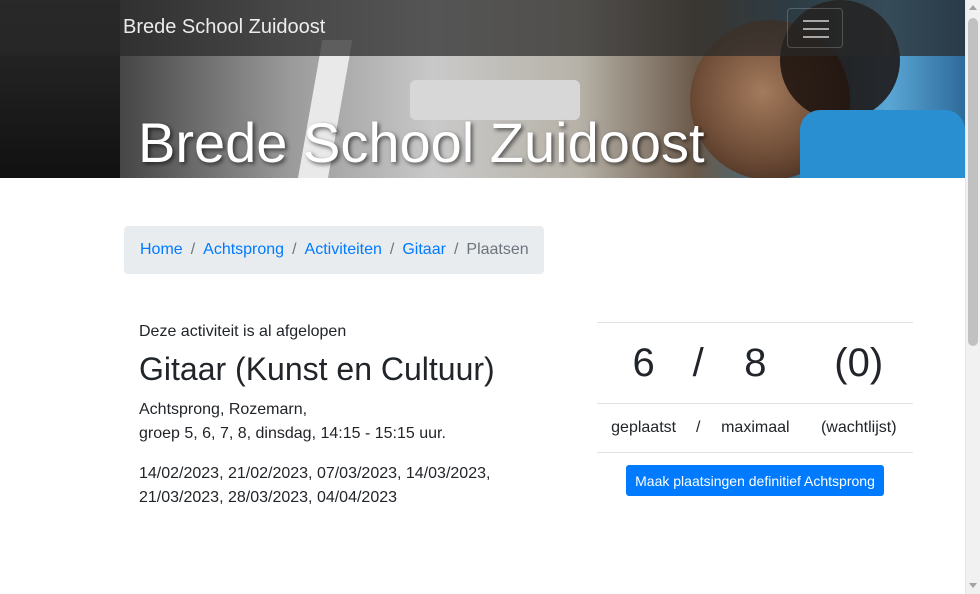 Image resolution: width=980 pixels, height=594 pixels. I want to click on hero-title: Brede School Zuidoost, so click(421, 142).